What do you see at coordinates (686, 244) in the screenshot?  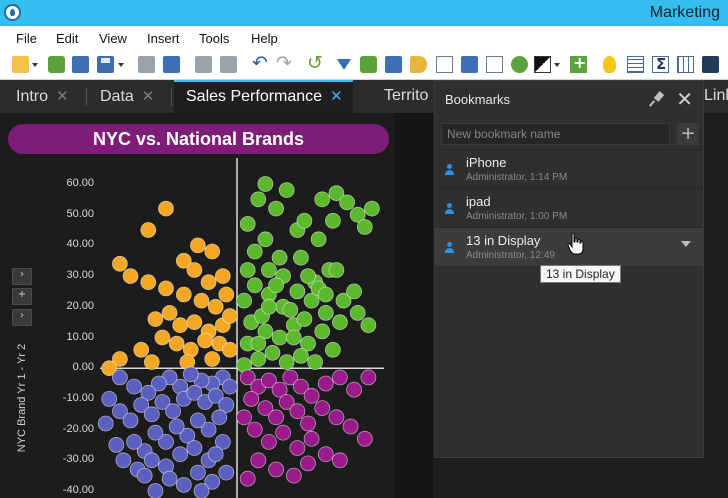 I see `chevron-down-icon` at bounding box center [686, 244].